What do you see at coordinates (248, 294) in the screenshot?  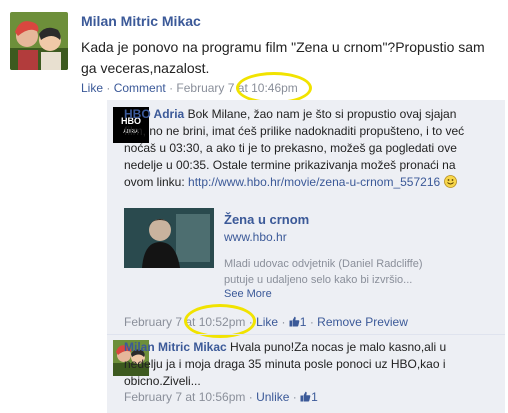 I see `see-more-link: See More` at bounding box center [248, 294].